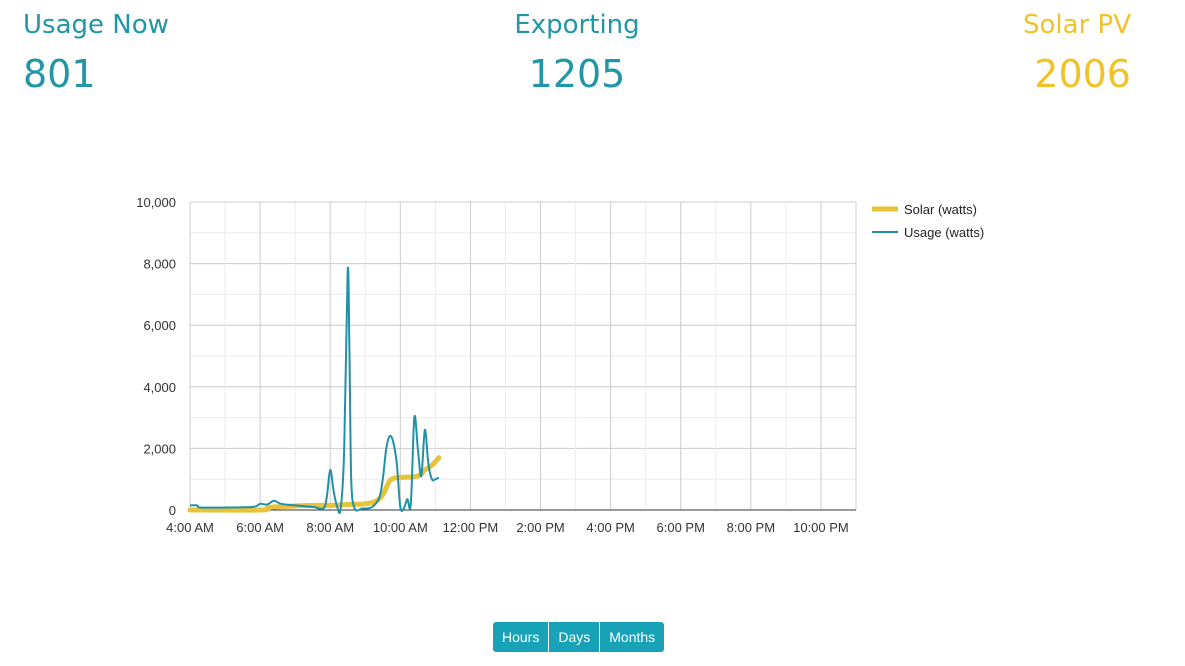  Describe the element at coordinates (314, 484) in the screenshot. I see `series-line-solar` at that location.